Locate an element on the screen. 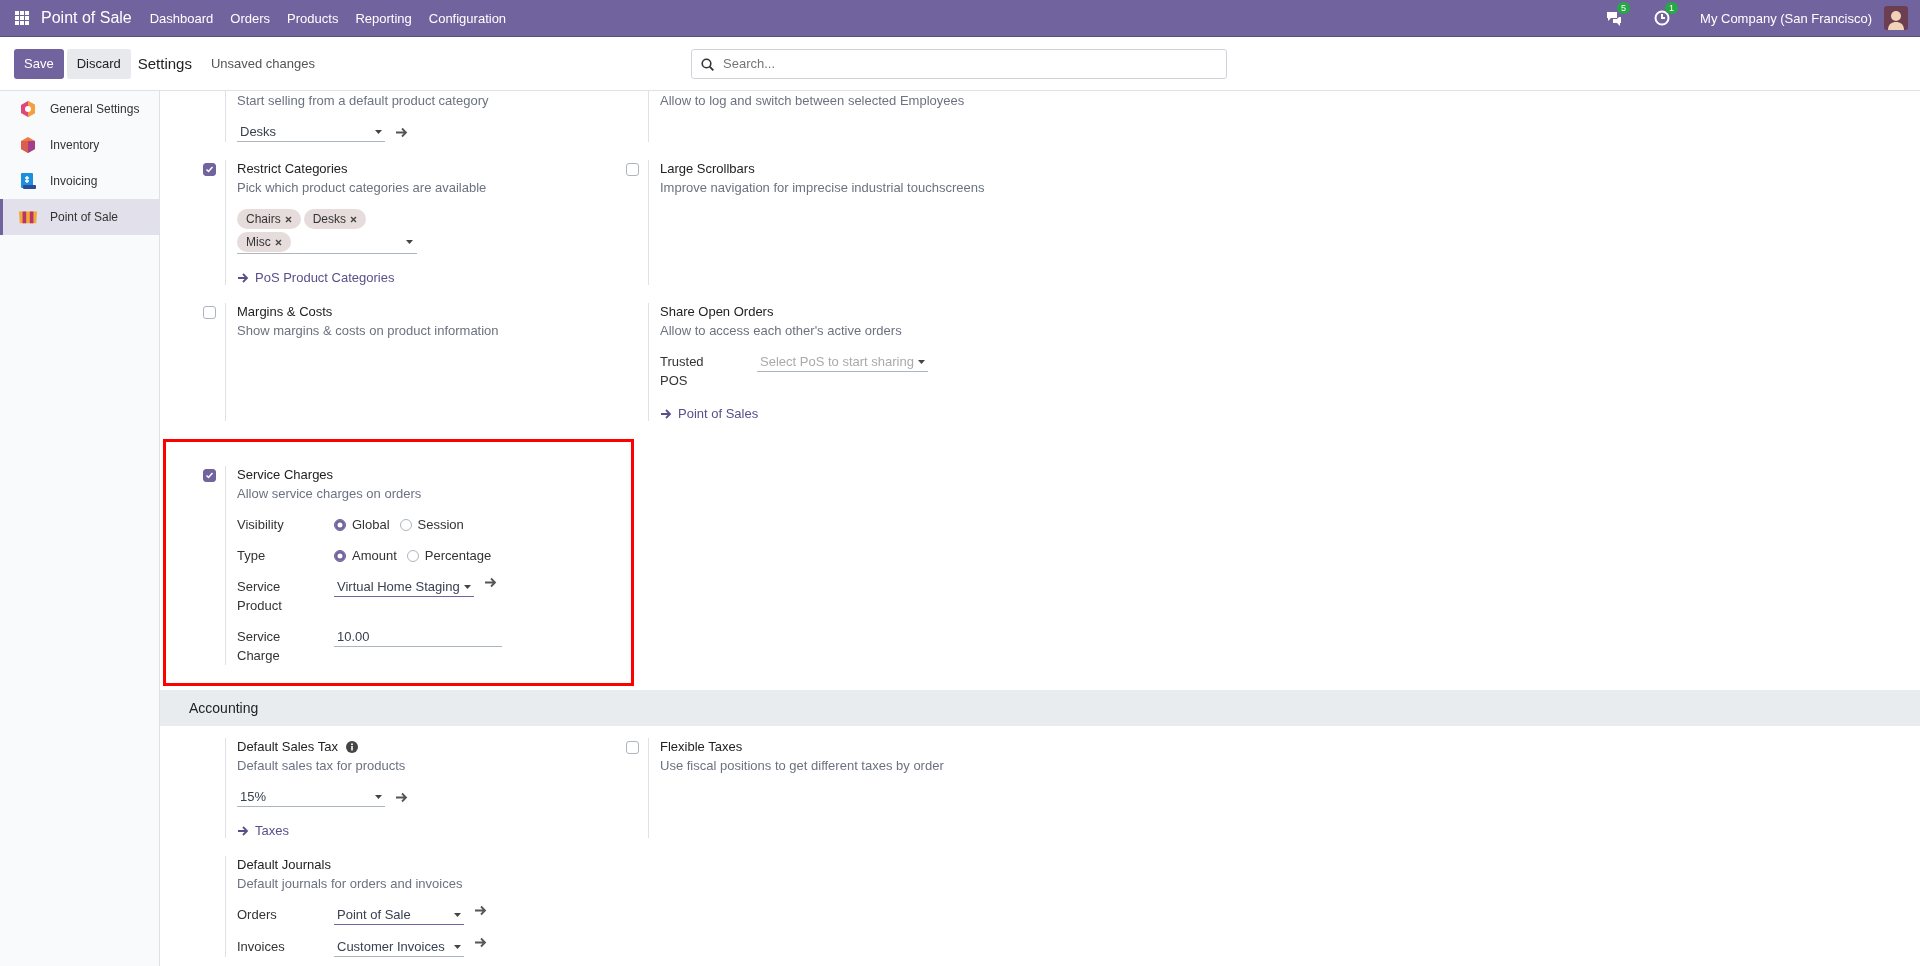  select-field: 15% is located at coordinates (311, 797).